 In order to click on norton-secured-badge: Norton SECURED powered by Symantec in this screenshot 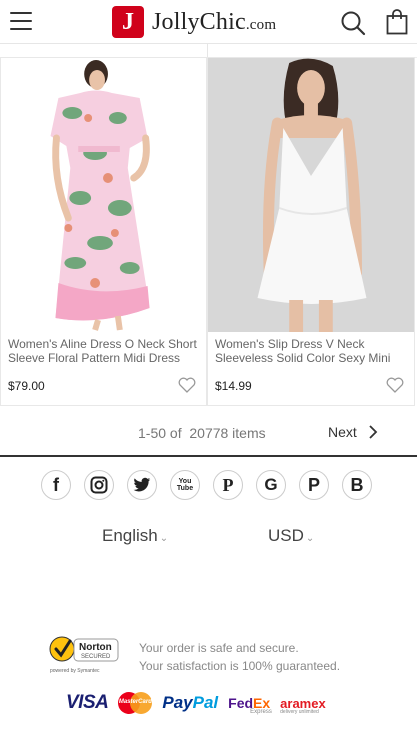, I will do `click(84, 655)`.